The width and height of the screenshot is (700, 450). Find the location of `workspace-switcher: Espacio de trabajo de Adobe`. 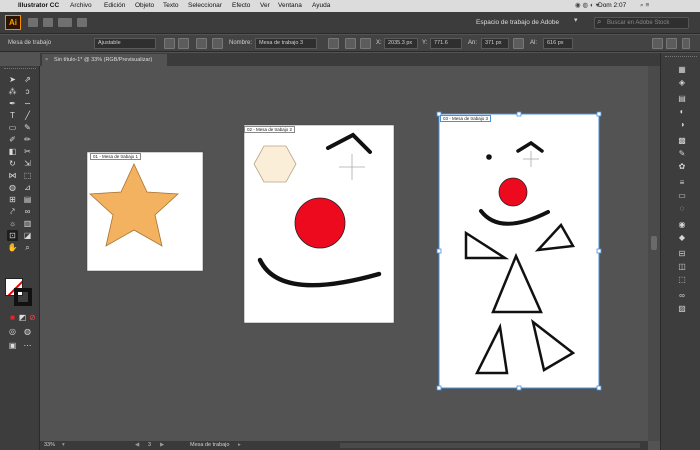

workspace-switcher: Espacio de trabajo de Adobe is located at coordinates (525, 23).